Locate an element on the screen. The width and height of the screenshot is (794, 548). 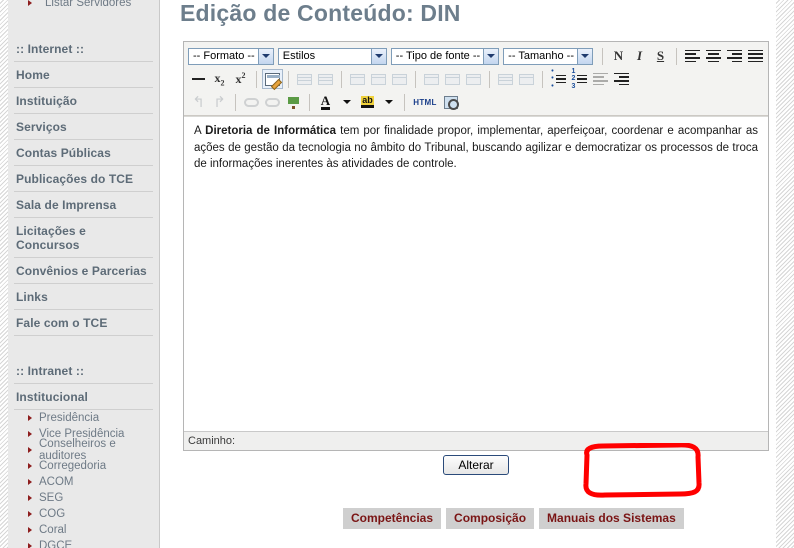
bulleted-list-button: • • • is located at coordinates (558, 79).